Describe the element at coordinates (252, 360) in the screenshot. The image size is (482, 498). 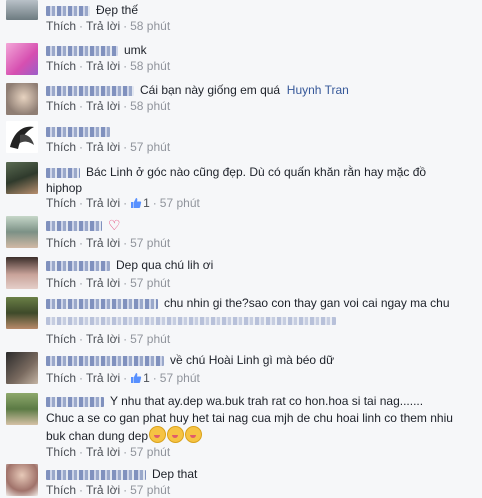
I see `comment-text: về chú Hoài Linh gì mà béo dữ` at that location.